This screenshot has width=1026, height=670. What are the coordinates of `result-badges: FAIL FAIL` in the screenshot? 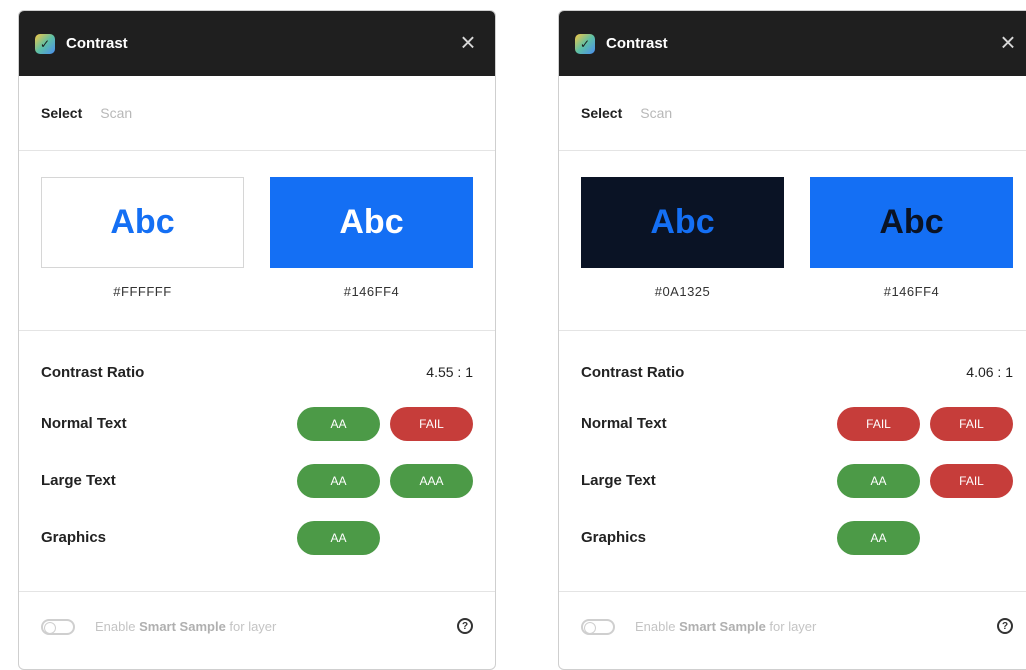 It's located at (925, 423).